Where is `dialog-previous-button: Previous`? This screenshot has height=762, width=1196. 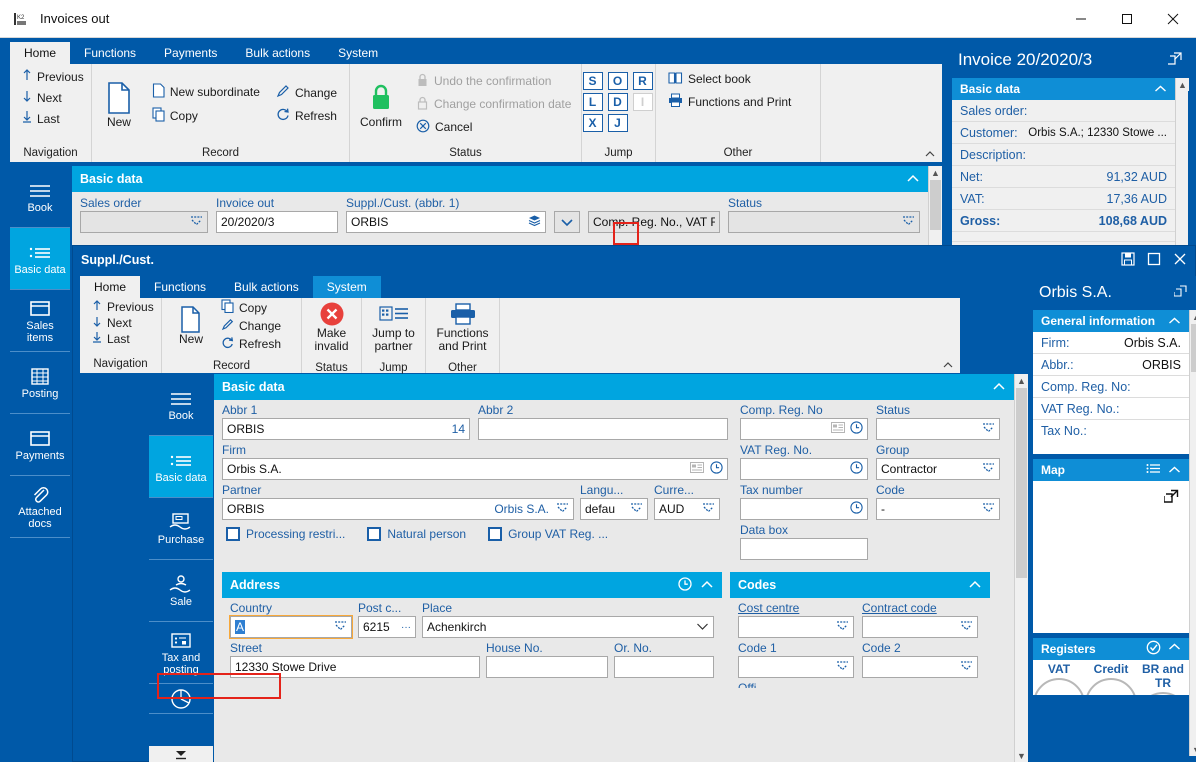 dialog-previous-button: Previous is located at coordinates (123, 307).